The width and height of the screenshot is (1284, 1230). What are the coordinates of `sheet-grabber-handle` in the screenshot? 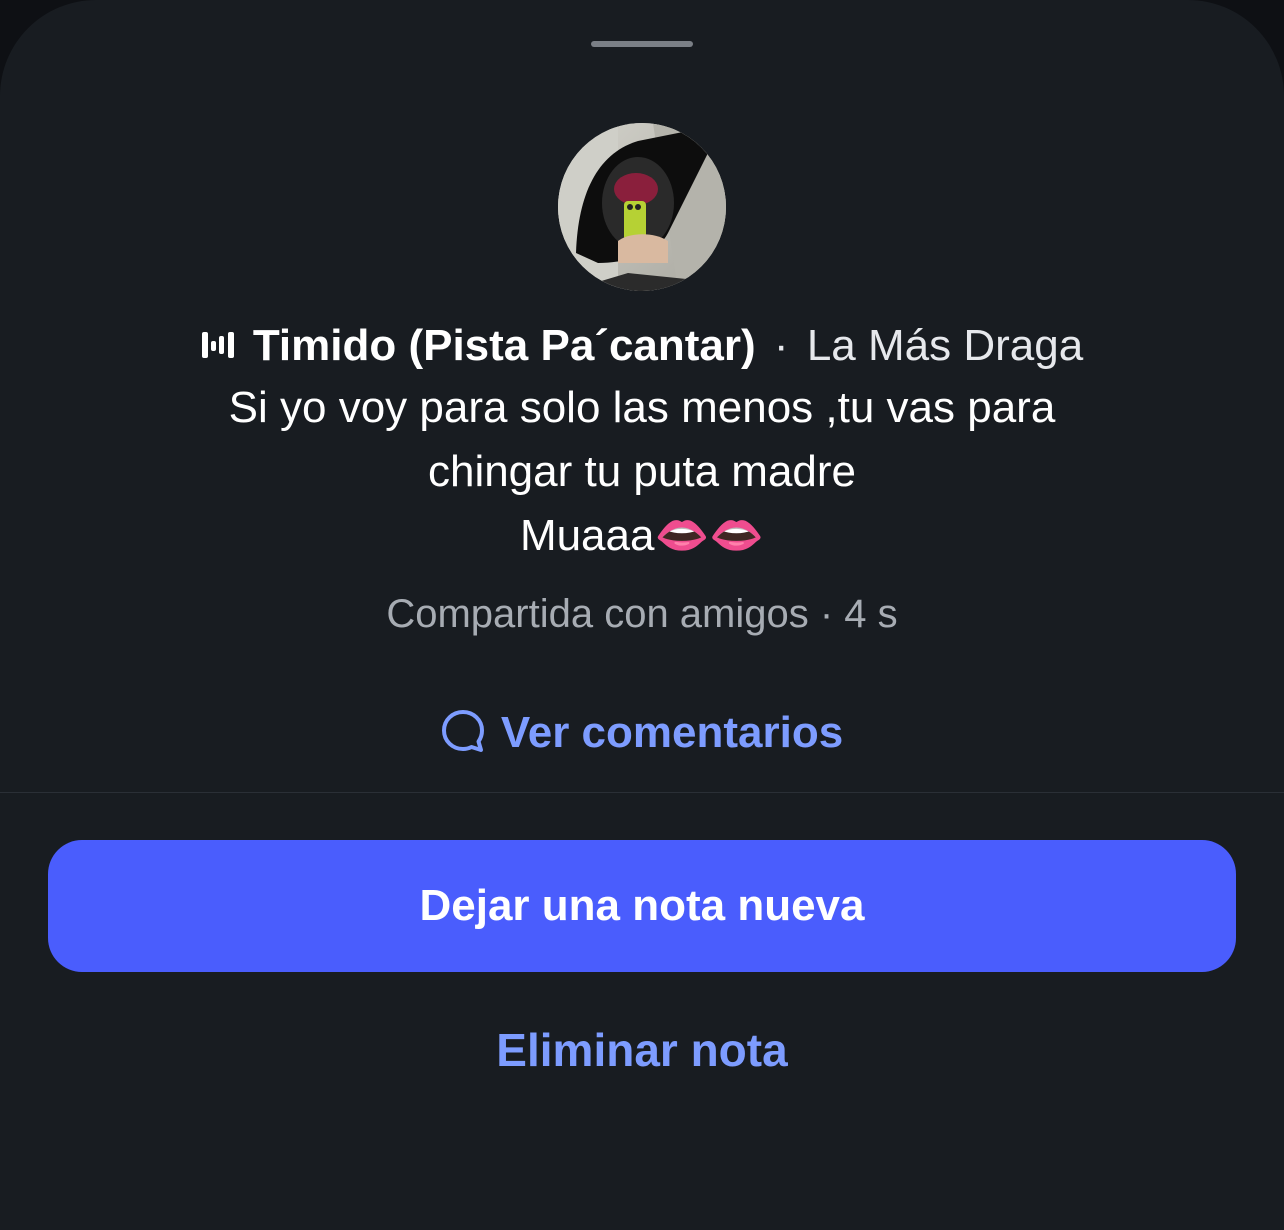 It's located at (642, 44).